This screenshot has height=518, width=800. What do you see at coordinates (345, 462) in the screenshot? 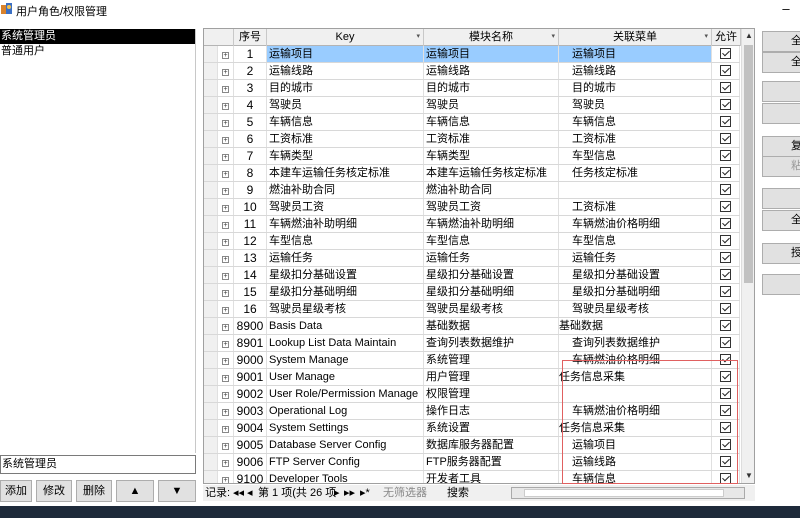
I see `cell-key: FTP Server Config` at bounding box center [345, 462].